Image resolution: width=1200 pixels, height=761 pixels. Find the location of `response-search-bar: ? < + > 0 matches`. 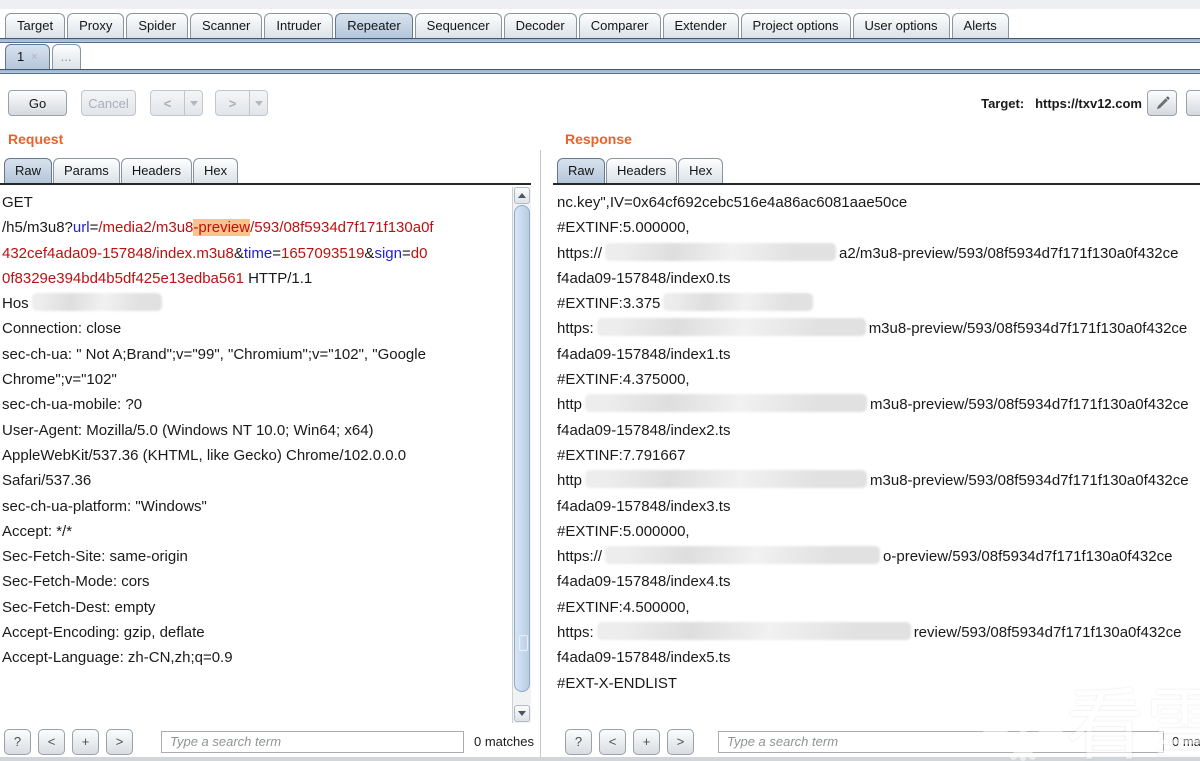

response-search-bar: ? < + > 0 matches is located at coordinates (876, 741).